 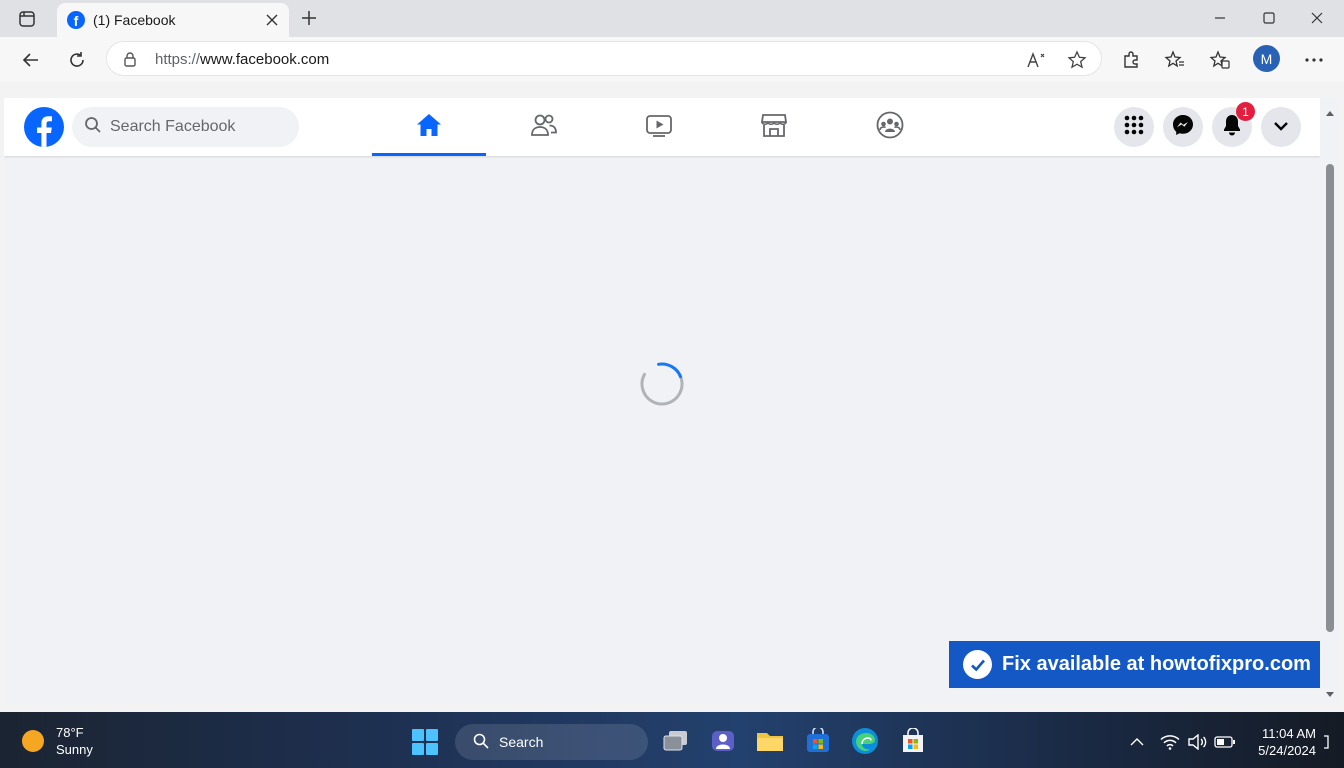 I want to click on more-icon, so click(x=1314, y=60).